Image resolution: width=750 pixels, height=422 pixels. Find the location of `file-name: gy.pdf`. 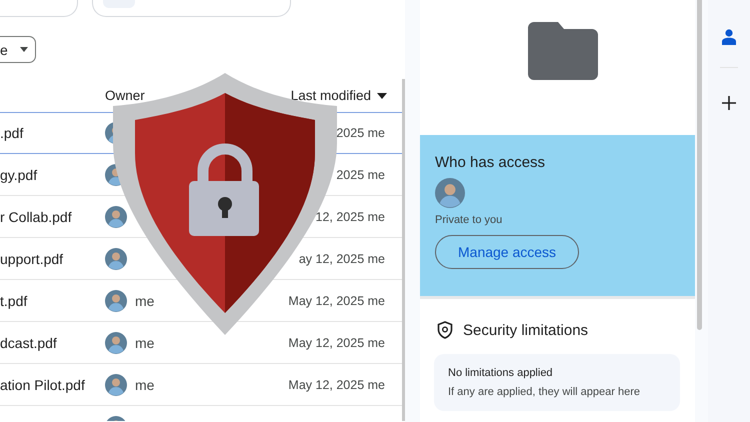

file-name: gy.pdf is located at coordinates (19, 174).